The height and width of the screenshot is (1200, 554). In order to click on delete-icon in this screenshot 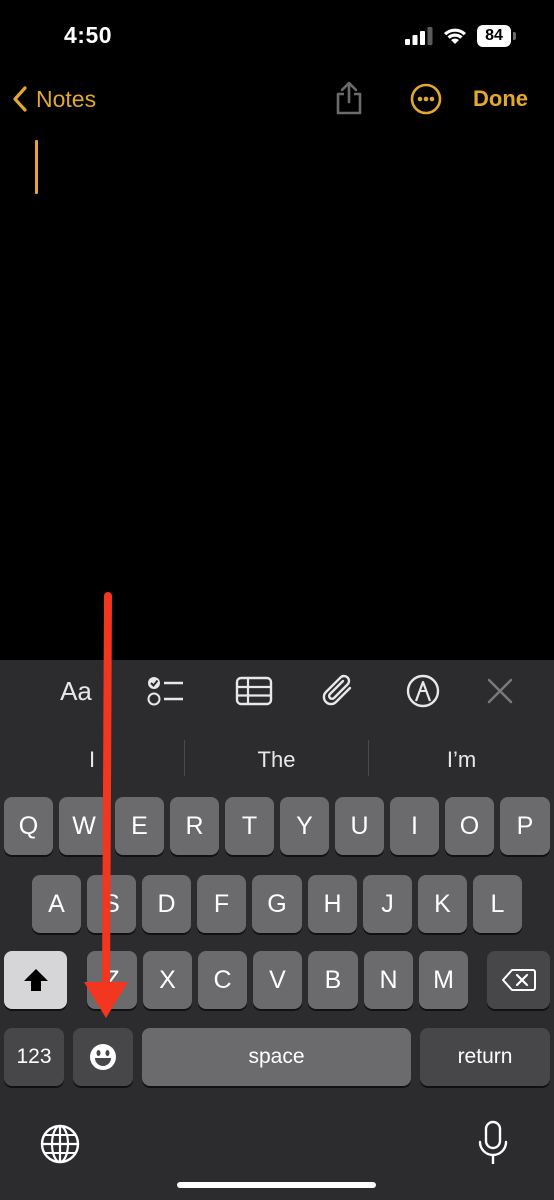, I will do `click(518, 980)`.